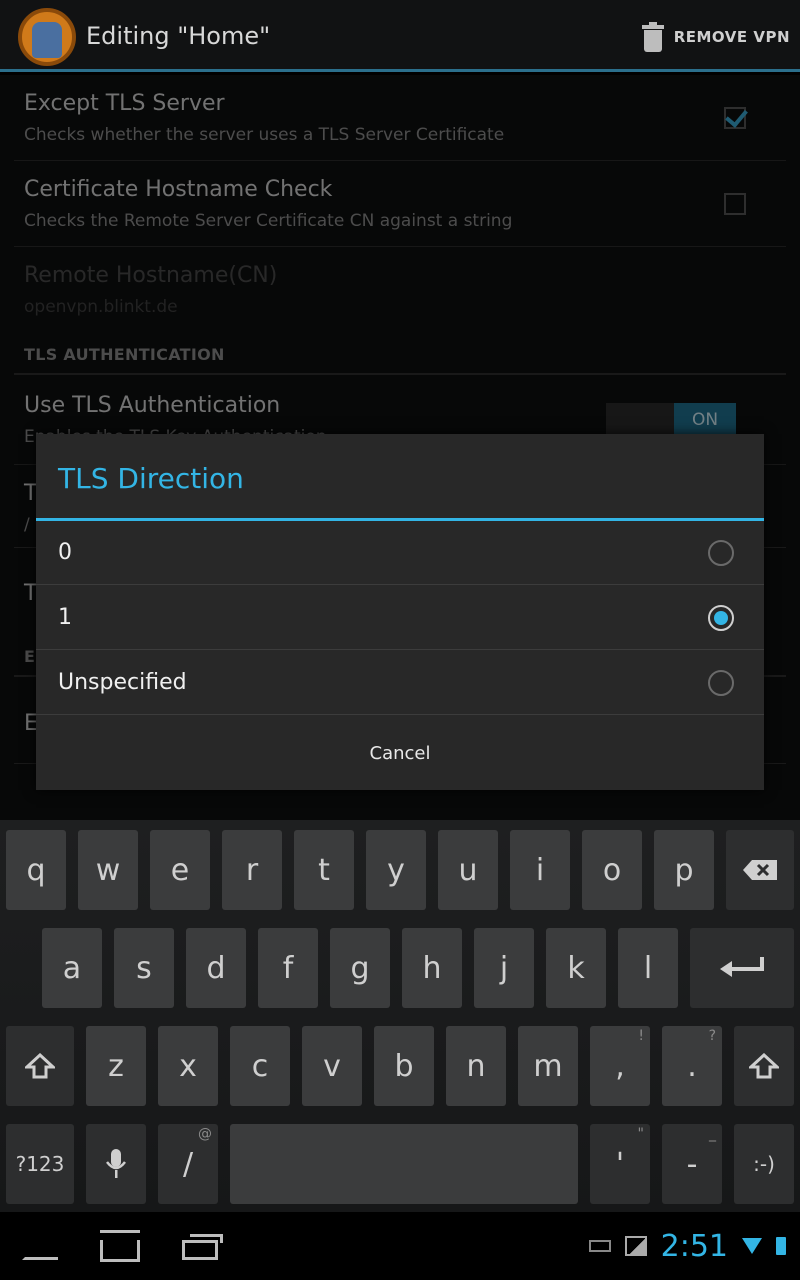 The width and height of the screenshot is (800, 1280). I want to click on key-label: ,, so click(620, 1066).